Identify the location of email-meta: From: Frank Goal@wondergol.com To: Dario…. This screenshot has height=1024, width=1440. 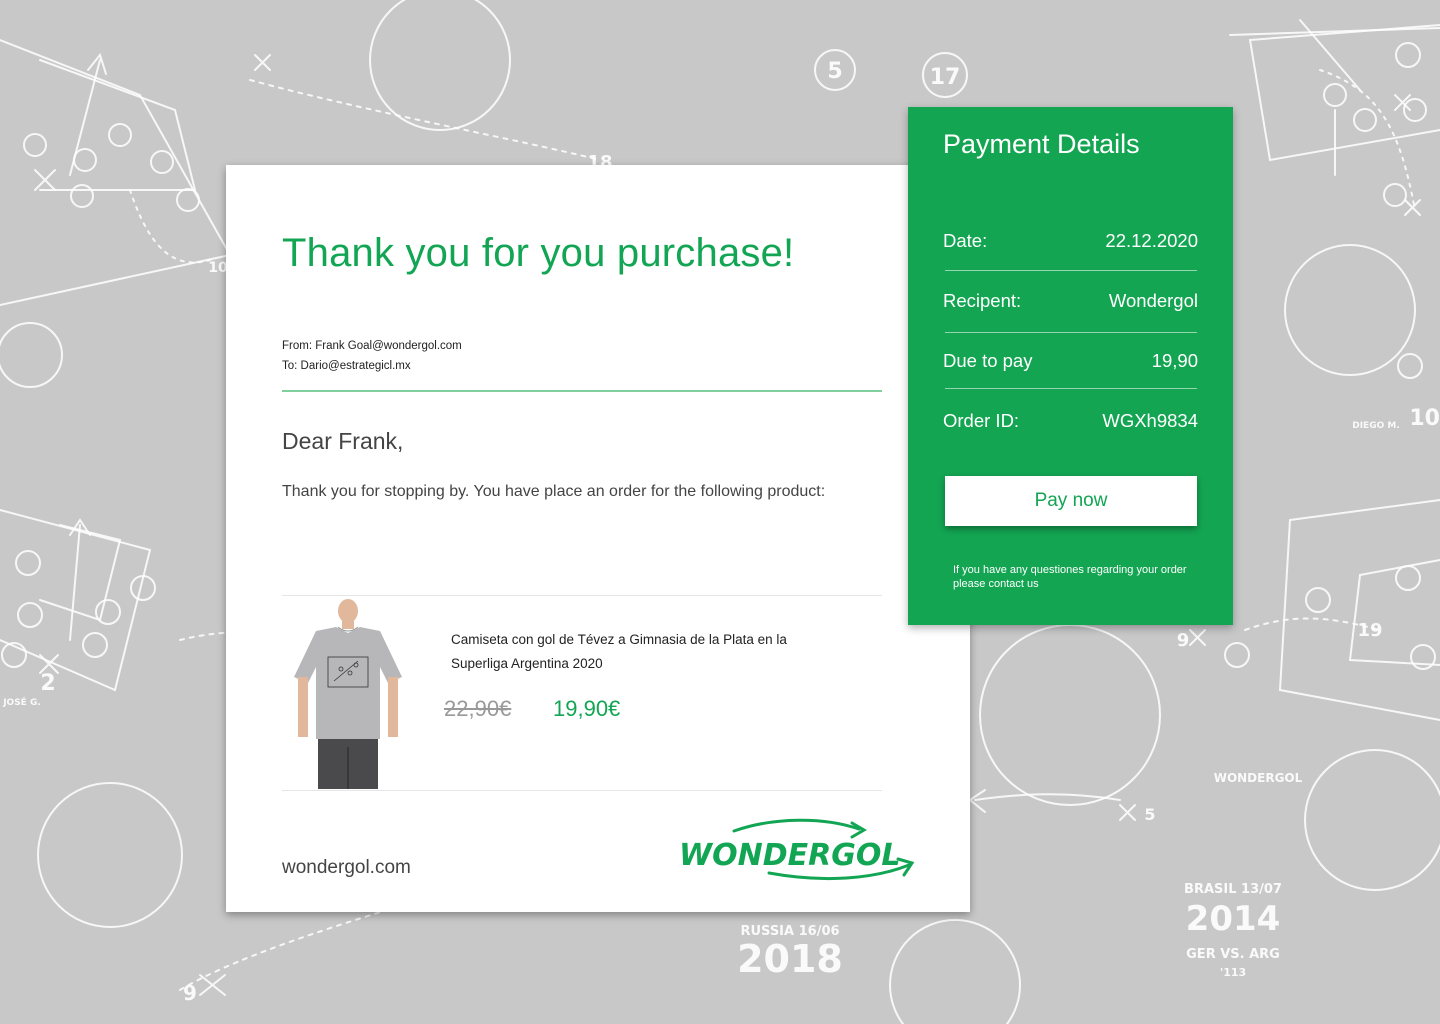
(372, 356).